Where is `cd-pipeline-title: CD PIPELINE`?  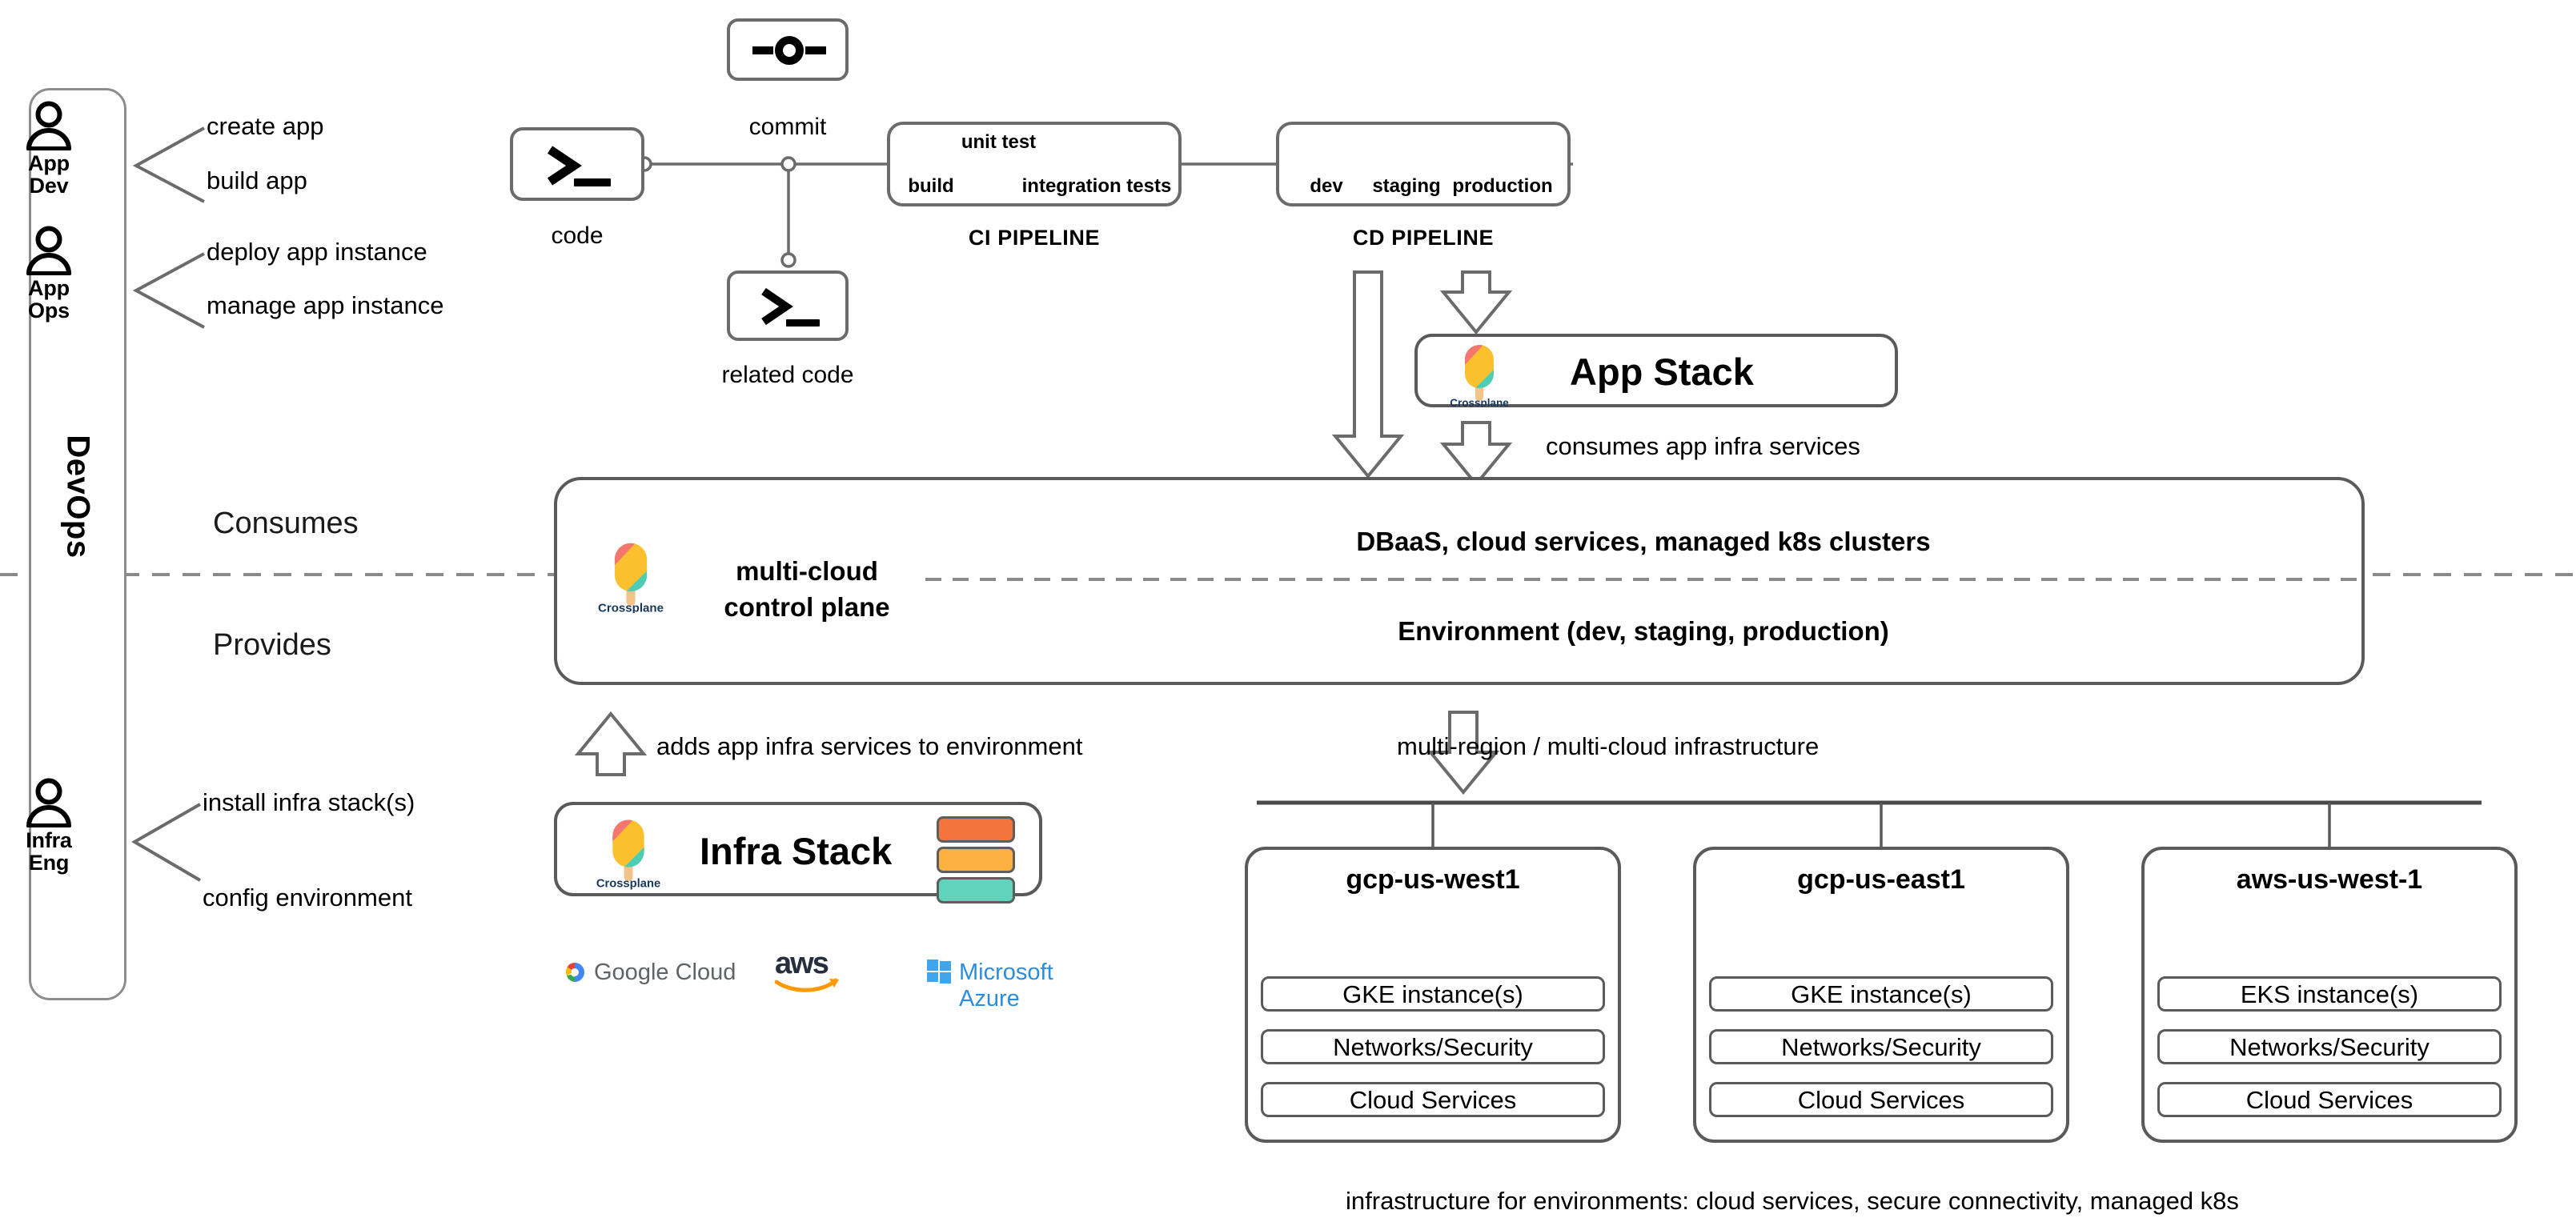 cd-pipeline-title: CD PIPELINE is located at coordinates (1423, 238).